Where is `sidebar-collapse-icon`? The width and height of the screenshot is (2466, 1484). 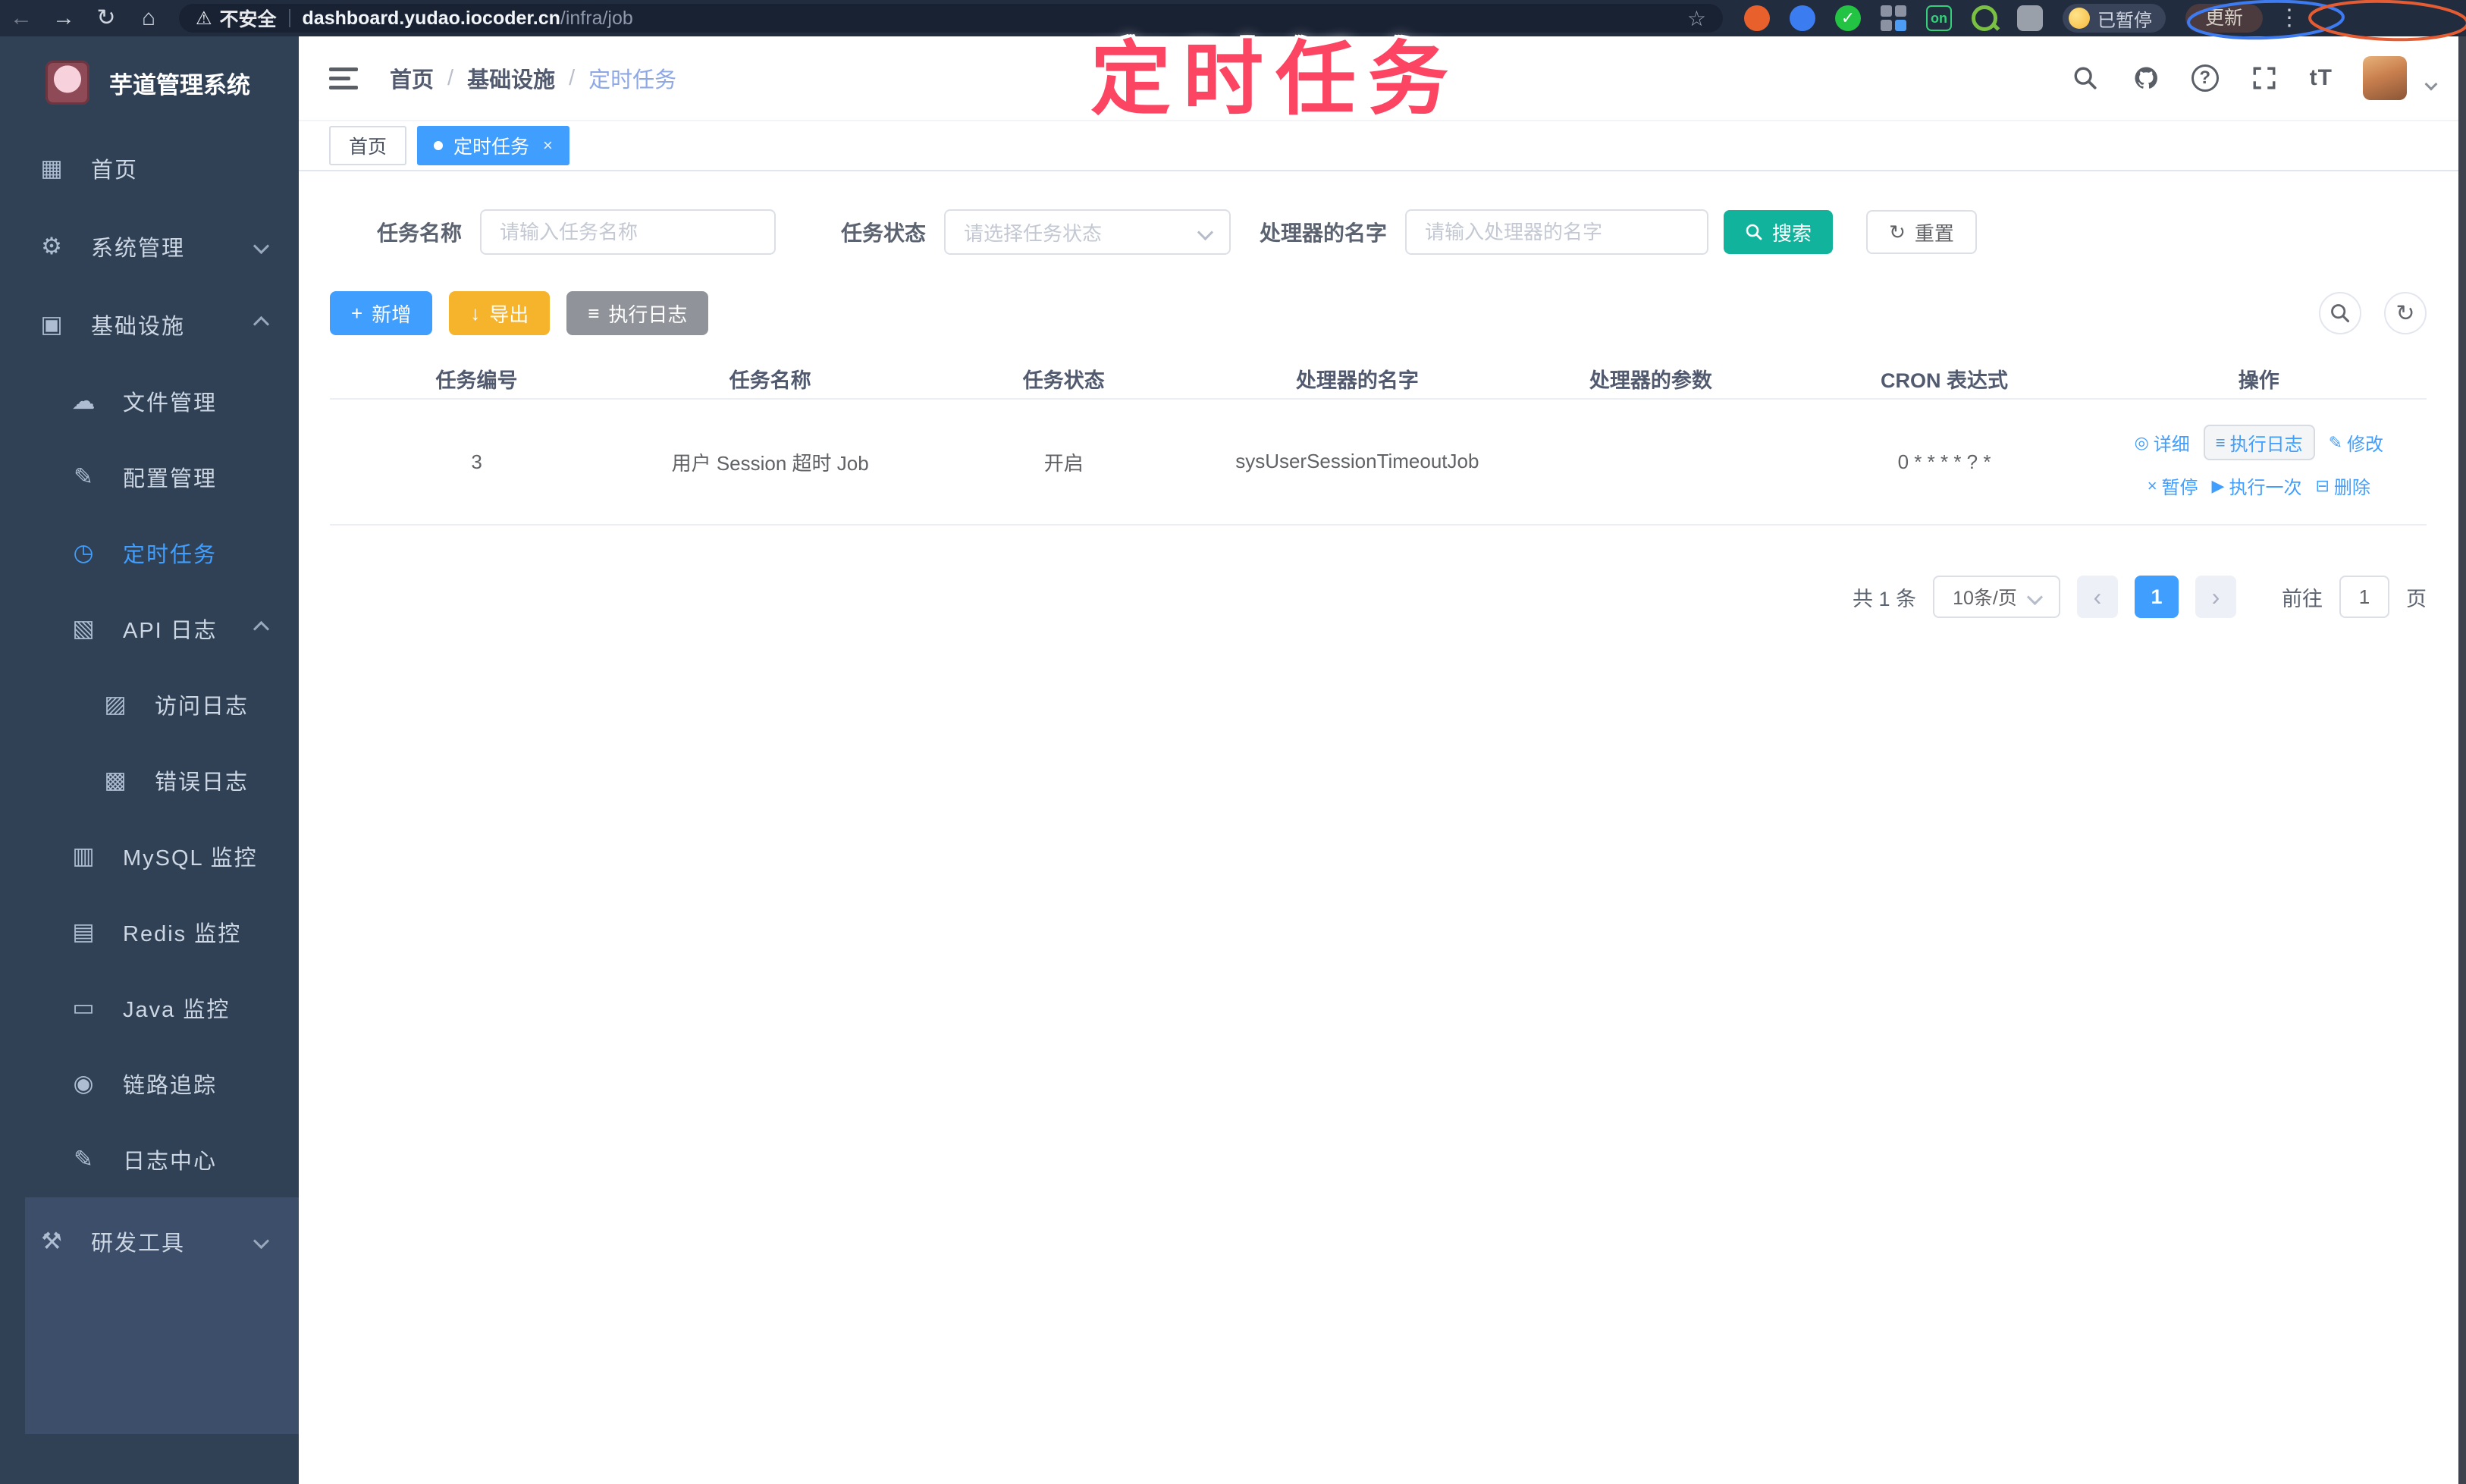
sidebar-collapse-icon is located at coordinates (343, 78).